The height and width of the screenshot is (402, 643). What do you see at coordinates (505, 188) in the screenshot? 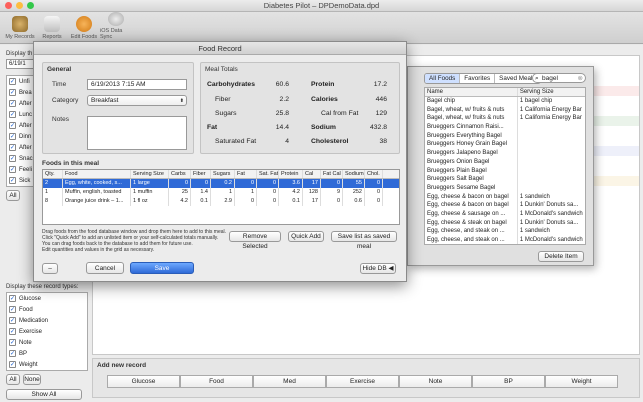
I see `list-item: Brueggers Sesame Bagel` at bounding box center [505, 188].